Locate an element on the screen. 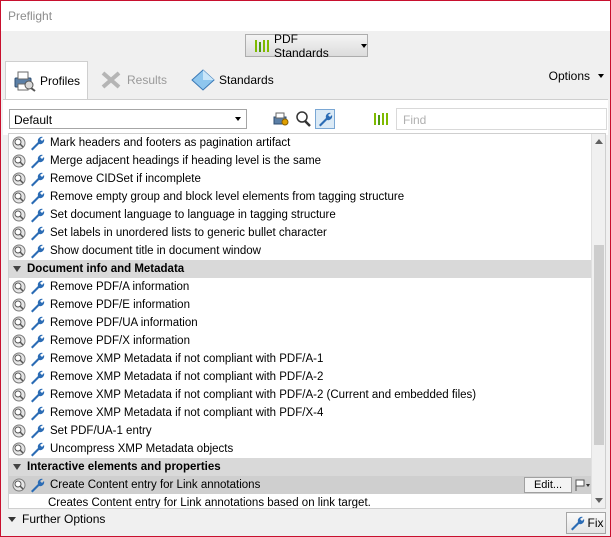 The image size is (611, 537). fixups-view-button is located at coordinates (325, 119).